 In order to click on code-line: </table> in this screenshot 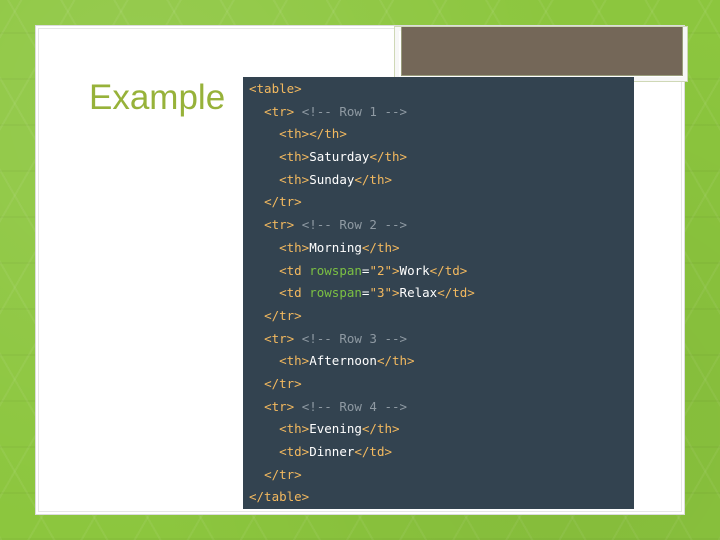, I will do `click(441, 497)`.